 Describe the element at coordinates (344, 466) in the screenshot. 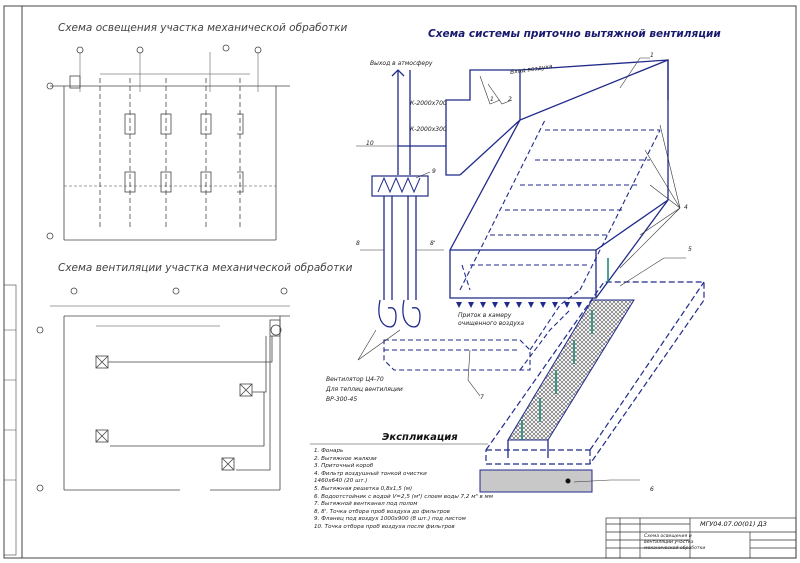

I see `legend-item: 3. Приточный короб` at that location.